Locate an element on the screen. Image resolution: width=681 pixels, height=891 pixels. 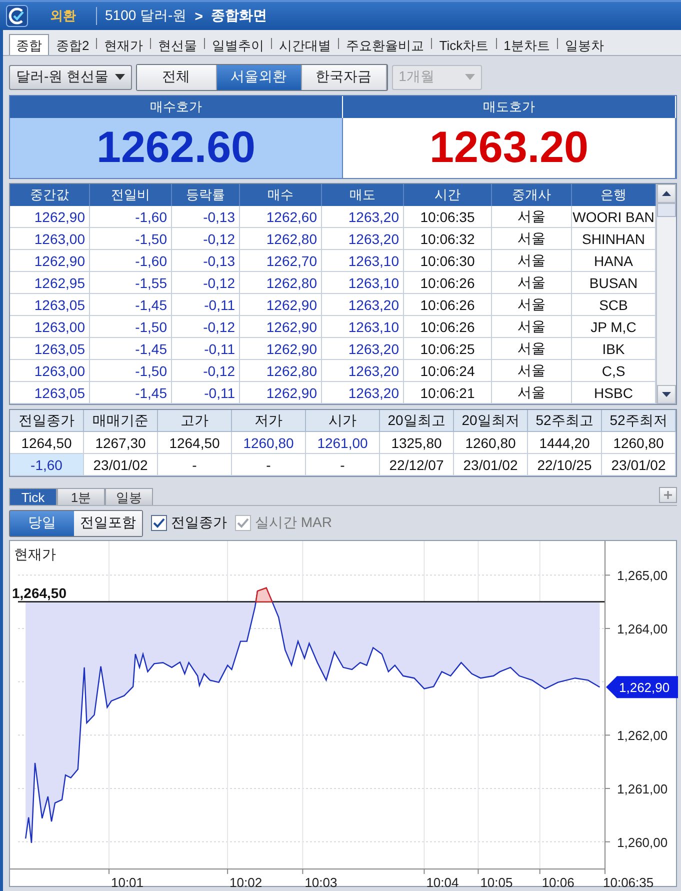
chart-tab: 1분 is located at coordinates (81, 496).